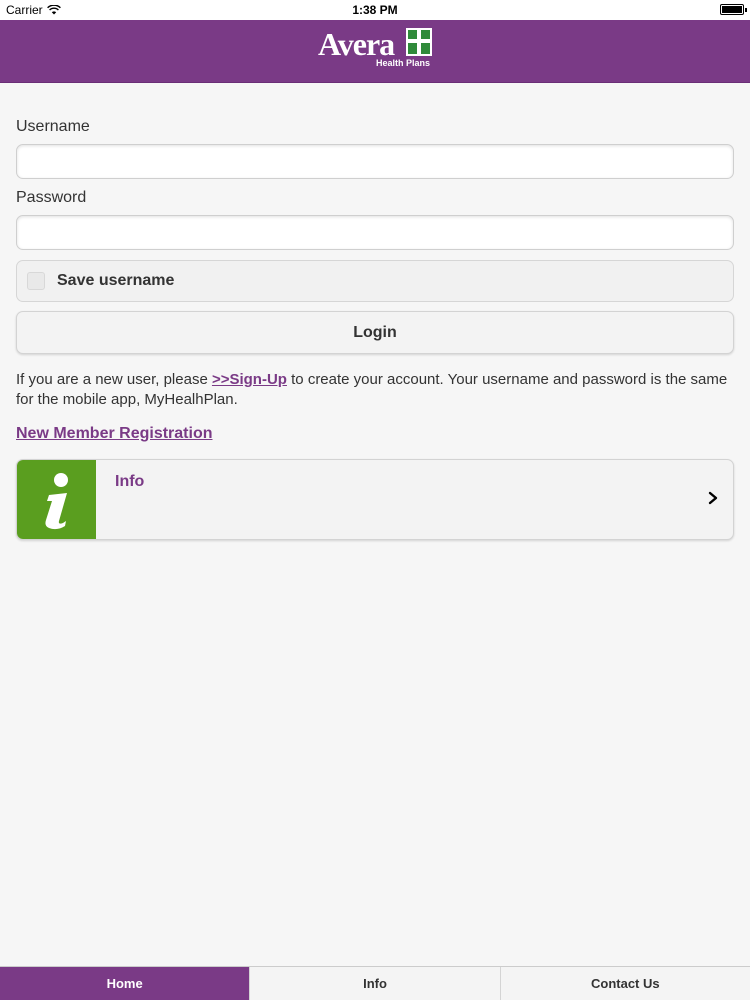  I want to click on avera-logo: Avera Health Plans, so click(378, 51).